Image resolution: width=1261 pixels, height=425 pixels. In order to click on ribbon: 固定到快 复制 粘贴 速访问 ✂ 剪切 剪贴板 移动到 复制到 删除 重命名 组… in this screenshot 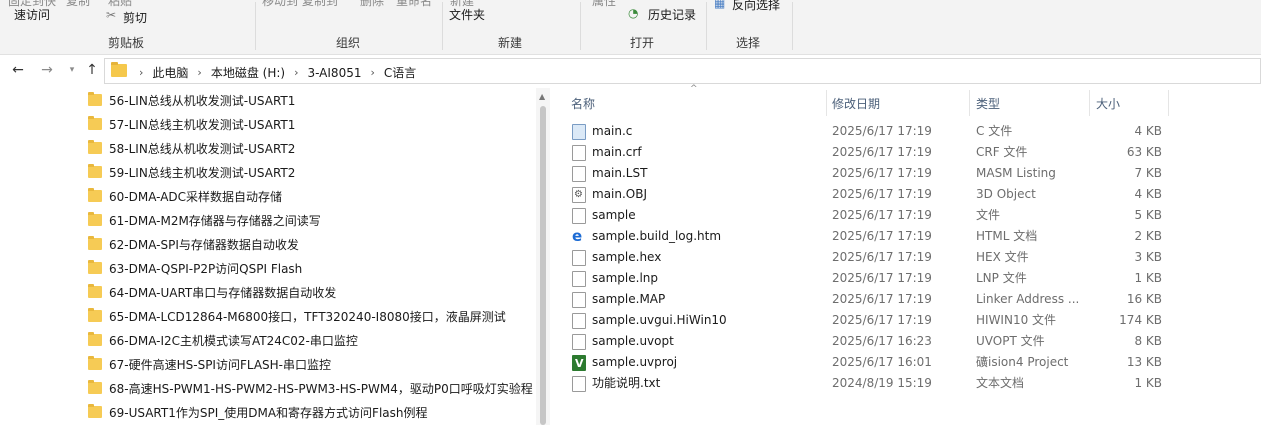, I will do `click(630, 27)`.